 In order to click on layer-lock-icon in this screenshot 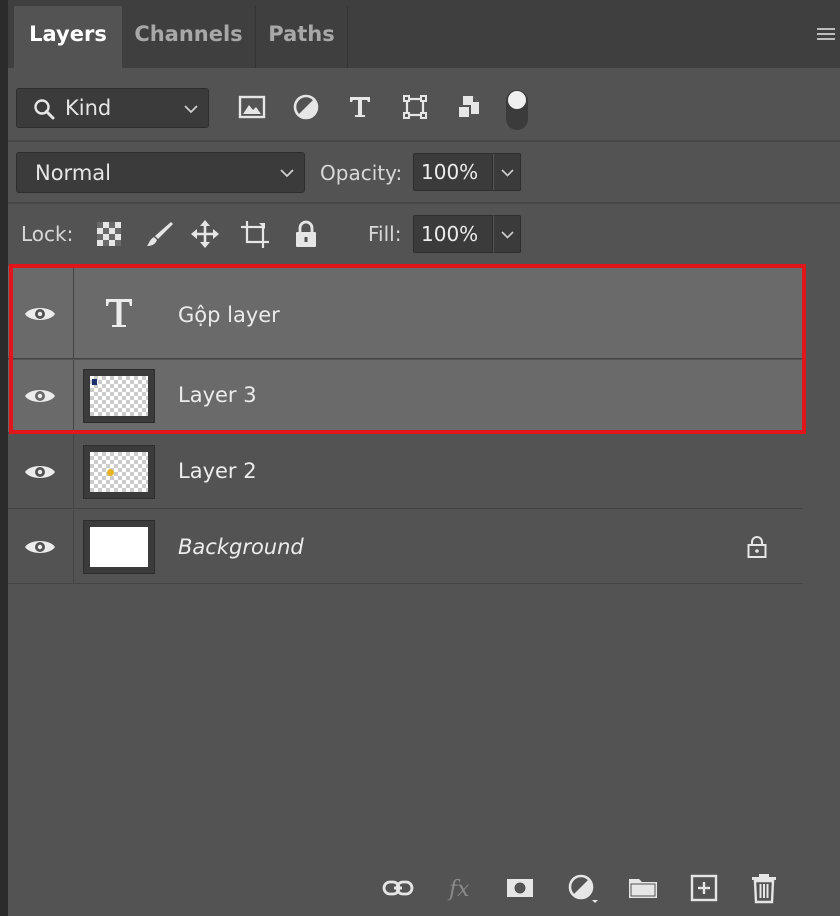, I will do `click(757, 547)`.